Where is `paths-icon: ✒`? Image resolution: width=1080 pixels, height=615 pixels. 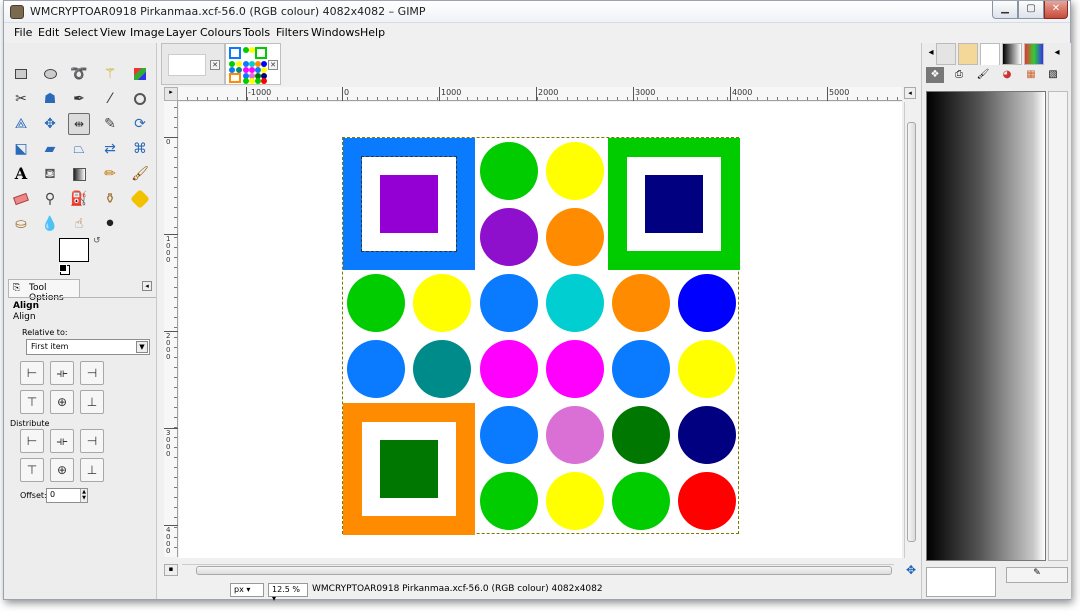 paths-icon: ✒ is located at coordinates (79, 99).